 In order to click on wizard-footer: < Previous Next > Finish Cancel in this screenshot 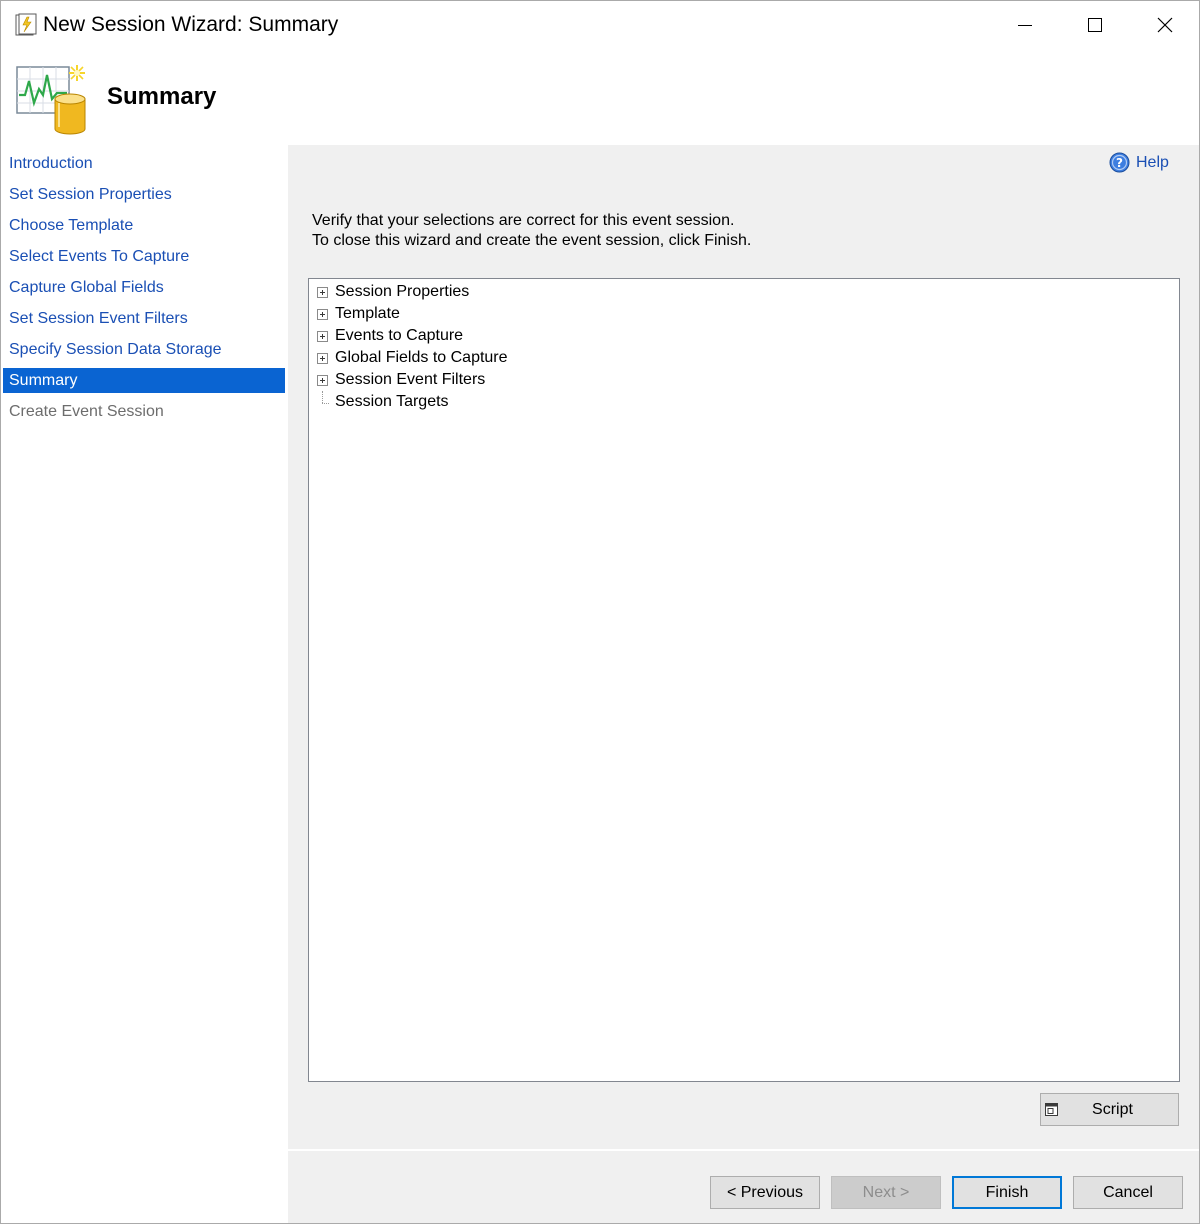, I will do `click(743, 1186)`.